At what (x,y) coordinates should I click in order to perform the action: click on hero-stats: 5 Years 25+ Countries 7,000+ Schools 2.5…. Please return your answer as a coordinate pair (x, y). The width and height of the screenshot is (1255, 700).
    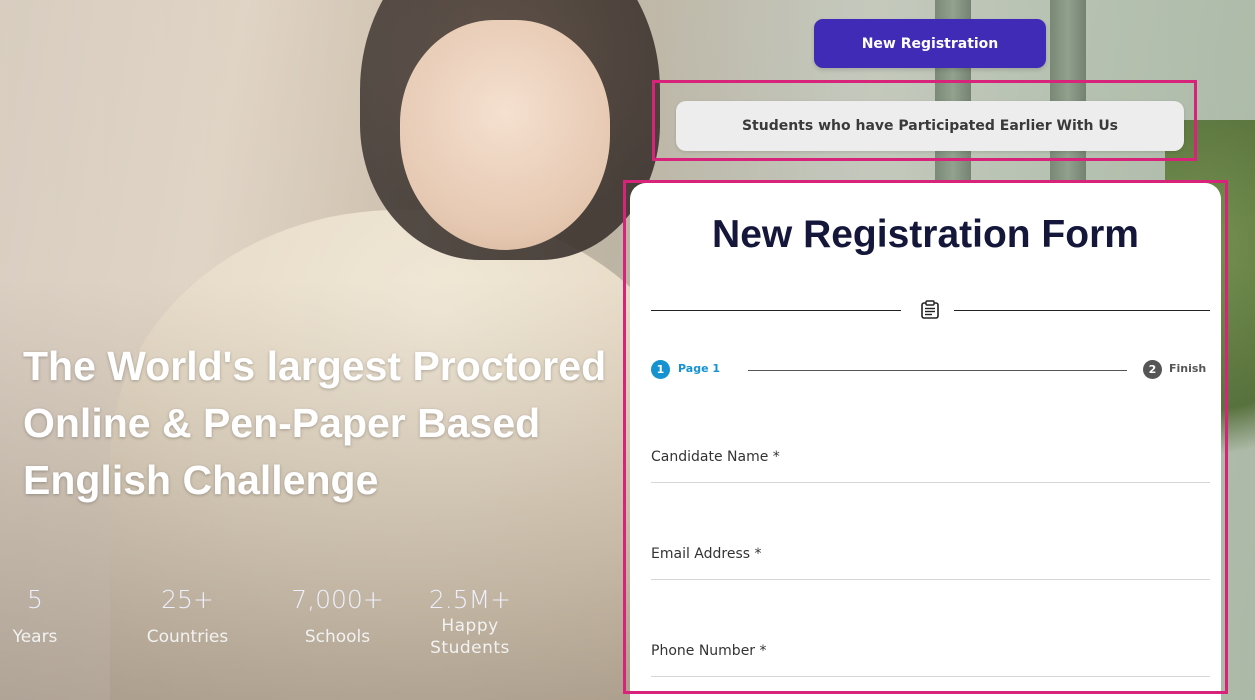
    Looking at the image, I should click on (310, 635).